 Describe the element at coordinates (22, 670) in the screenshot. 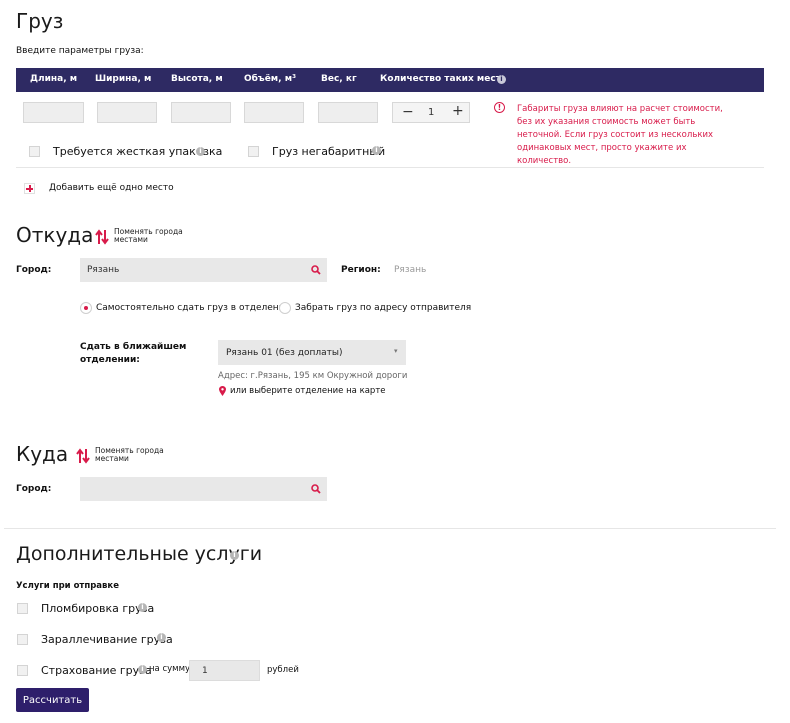

I see `insurance-checkbox` at that location.